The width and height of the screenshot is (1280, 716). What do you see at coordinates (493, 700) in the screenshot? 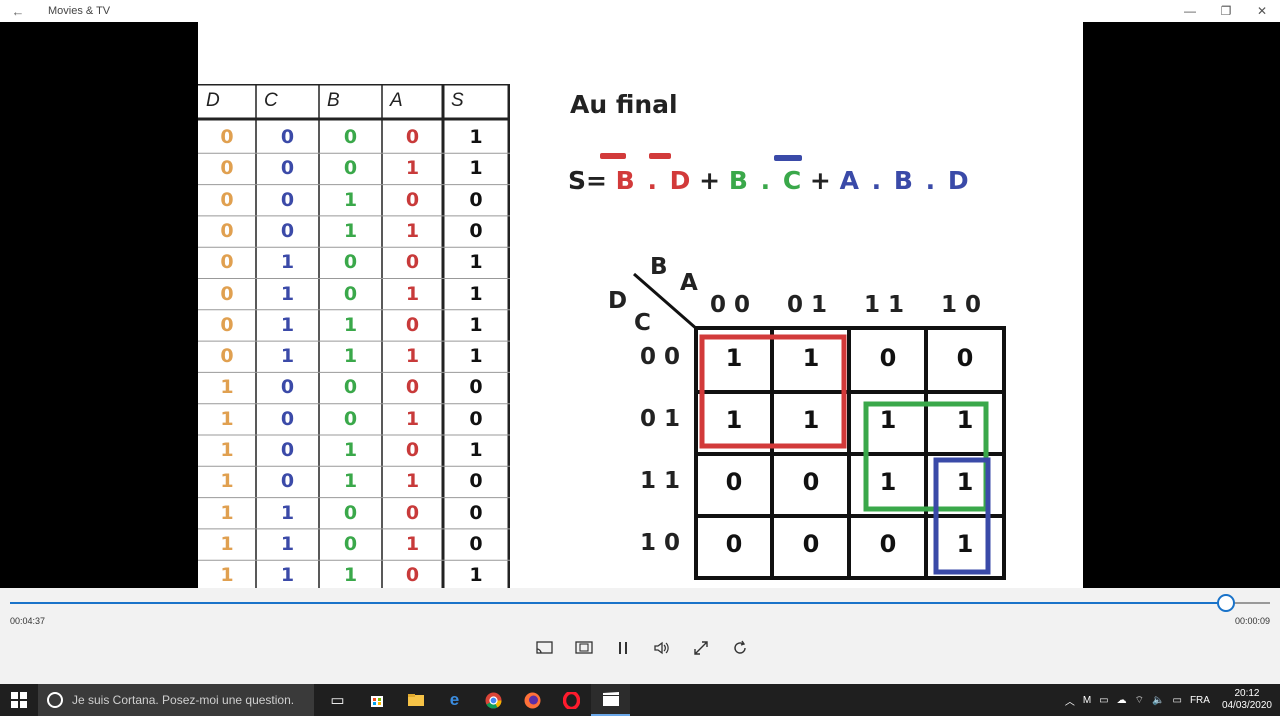
I see `chrome-icon` at bounding box center [493, 700].